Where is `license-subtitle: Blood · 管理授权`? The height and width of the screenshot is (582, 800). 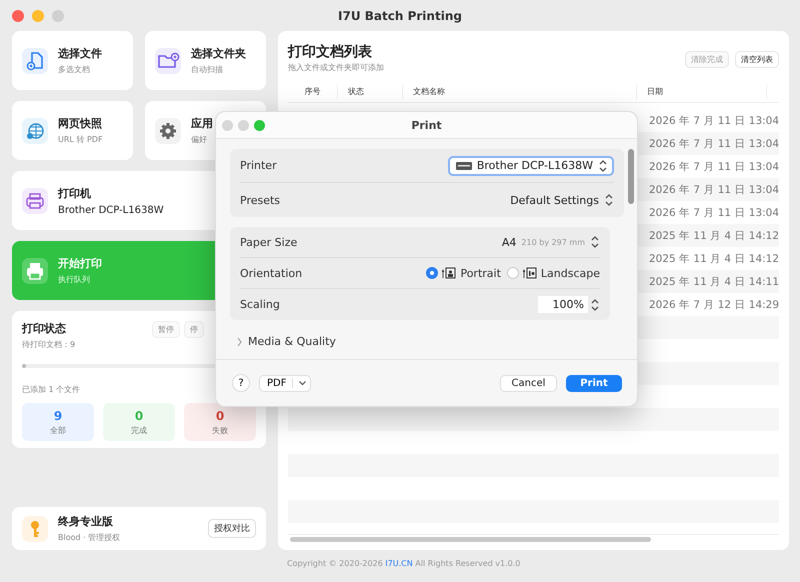
license-subtitle: Blood · 管理授权 is located at coordinates (89, 537).